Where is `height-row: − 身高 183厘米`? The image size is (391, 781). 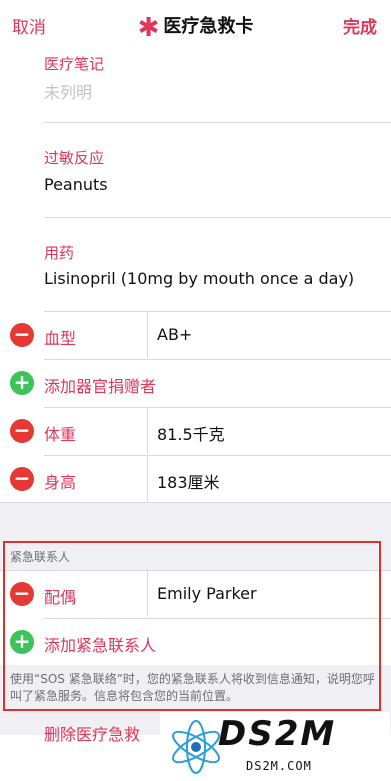 height-row: − 身高 183厘米 is located at coordinates (195, 479).